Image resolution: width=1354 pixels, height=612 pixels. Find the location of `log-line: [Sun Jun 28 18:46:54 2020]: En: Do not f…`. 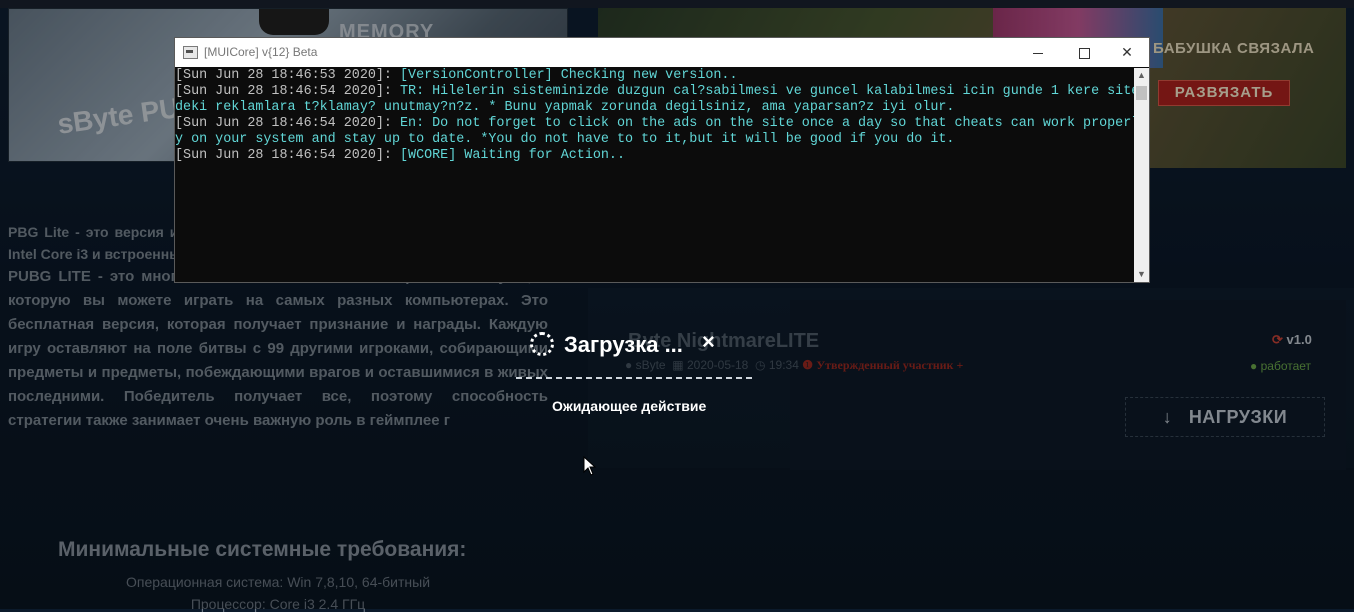

log-line: [Sun Jun 28 18:46:54 2020]: En: Do not f… is located at coordinates (655, 123).